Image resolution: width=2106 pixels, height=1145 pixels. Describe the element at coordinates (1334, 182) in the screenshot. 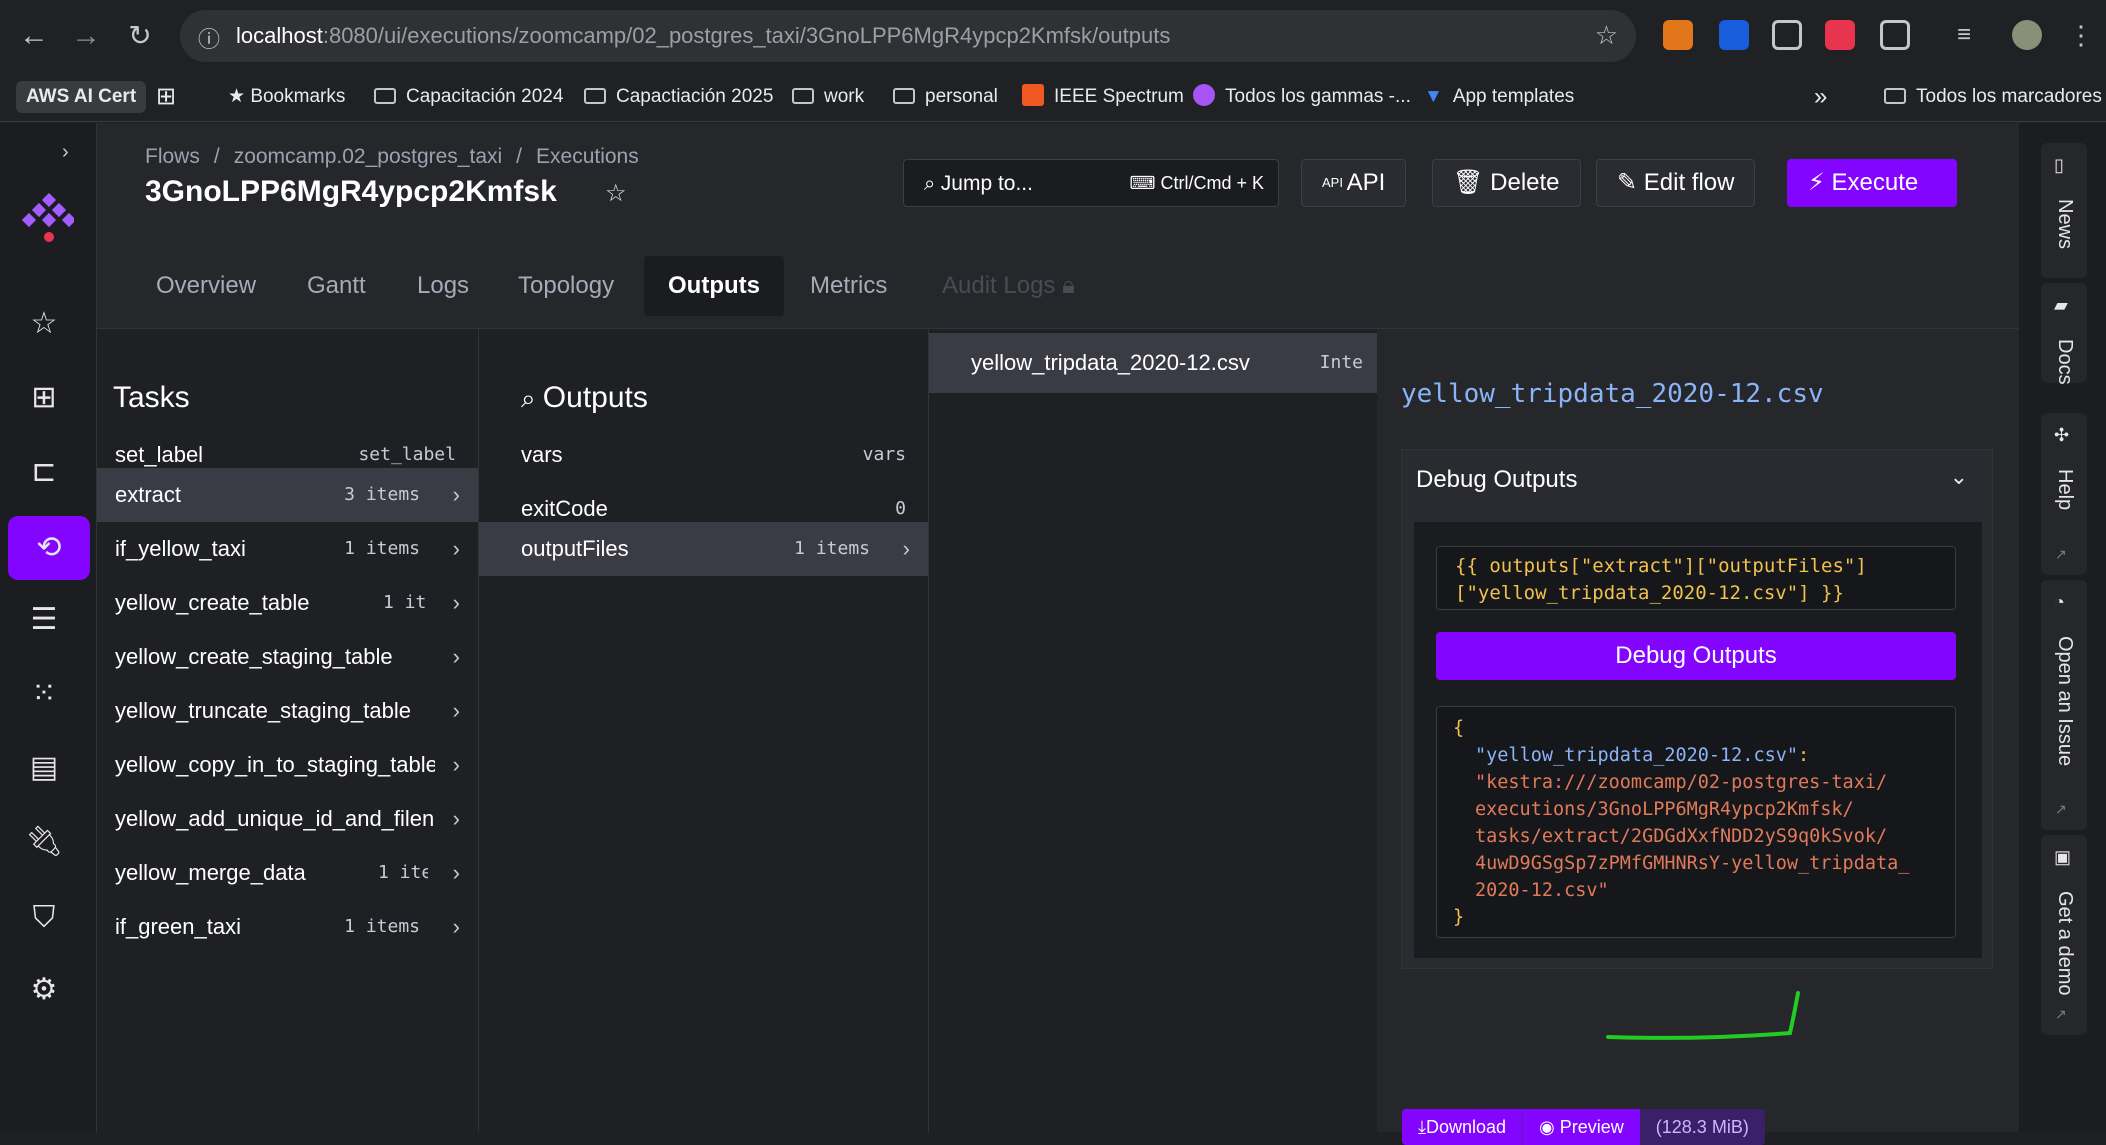

I see `api-icon: API` at that location.